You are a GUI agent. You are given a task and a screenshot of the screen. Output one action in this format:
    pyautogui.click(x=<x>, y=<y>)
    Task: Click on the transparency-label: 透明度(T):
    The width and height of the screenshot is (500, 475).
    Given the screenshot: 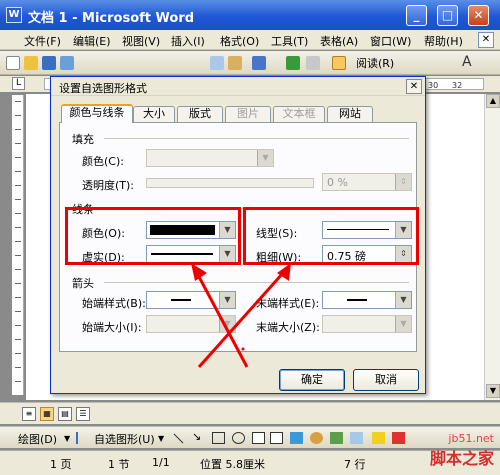 What is the action you would take?
    pyautogui.click(x=108, y=185)
    